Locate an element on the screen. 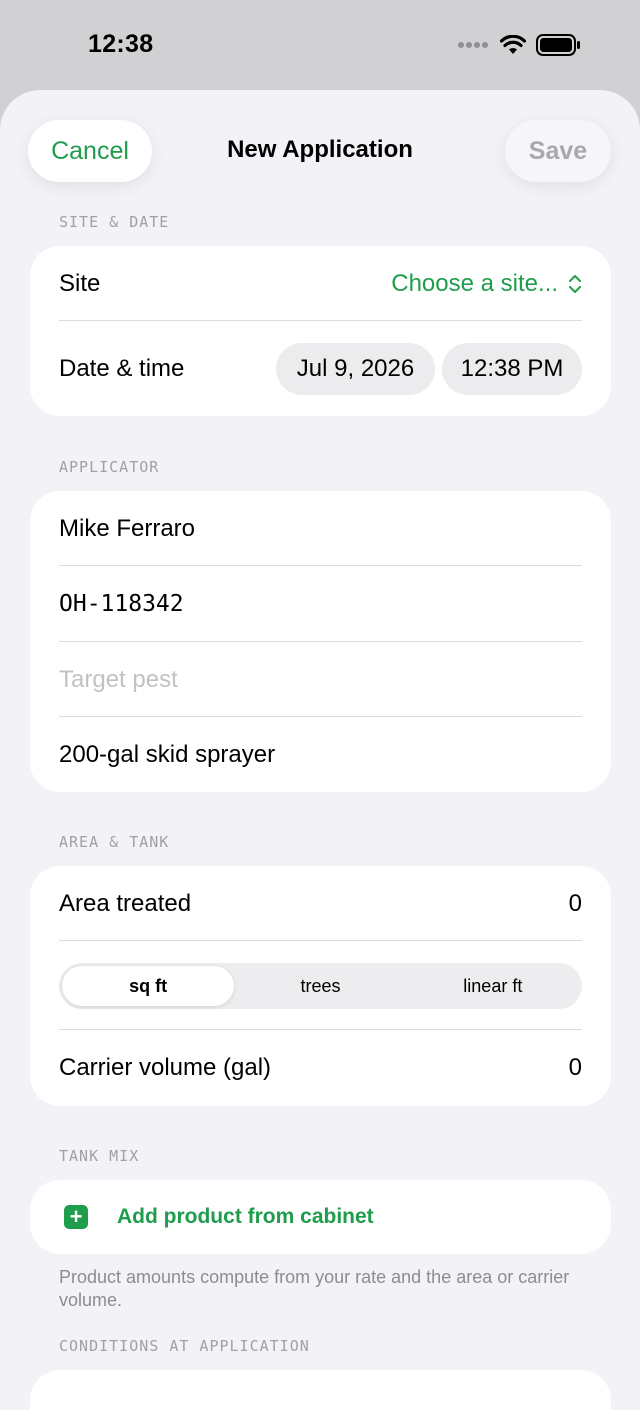 The width and height of the screenshot is (640, 1410). segment-trees: trees is located at coordinates (320, 986).